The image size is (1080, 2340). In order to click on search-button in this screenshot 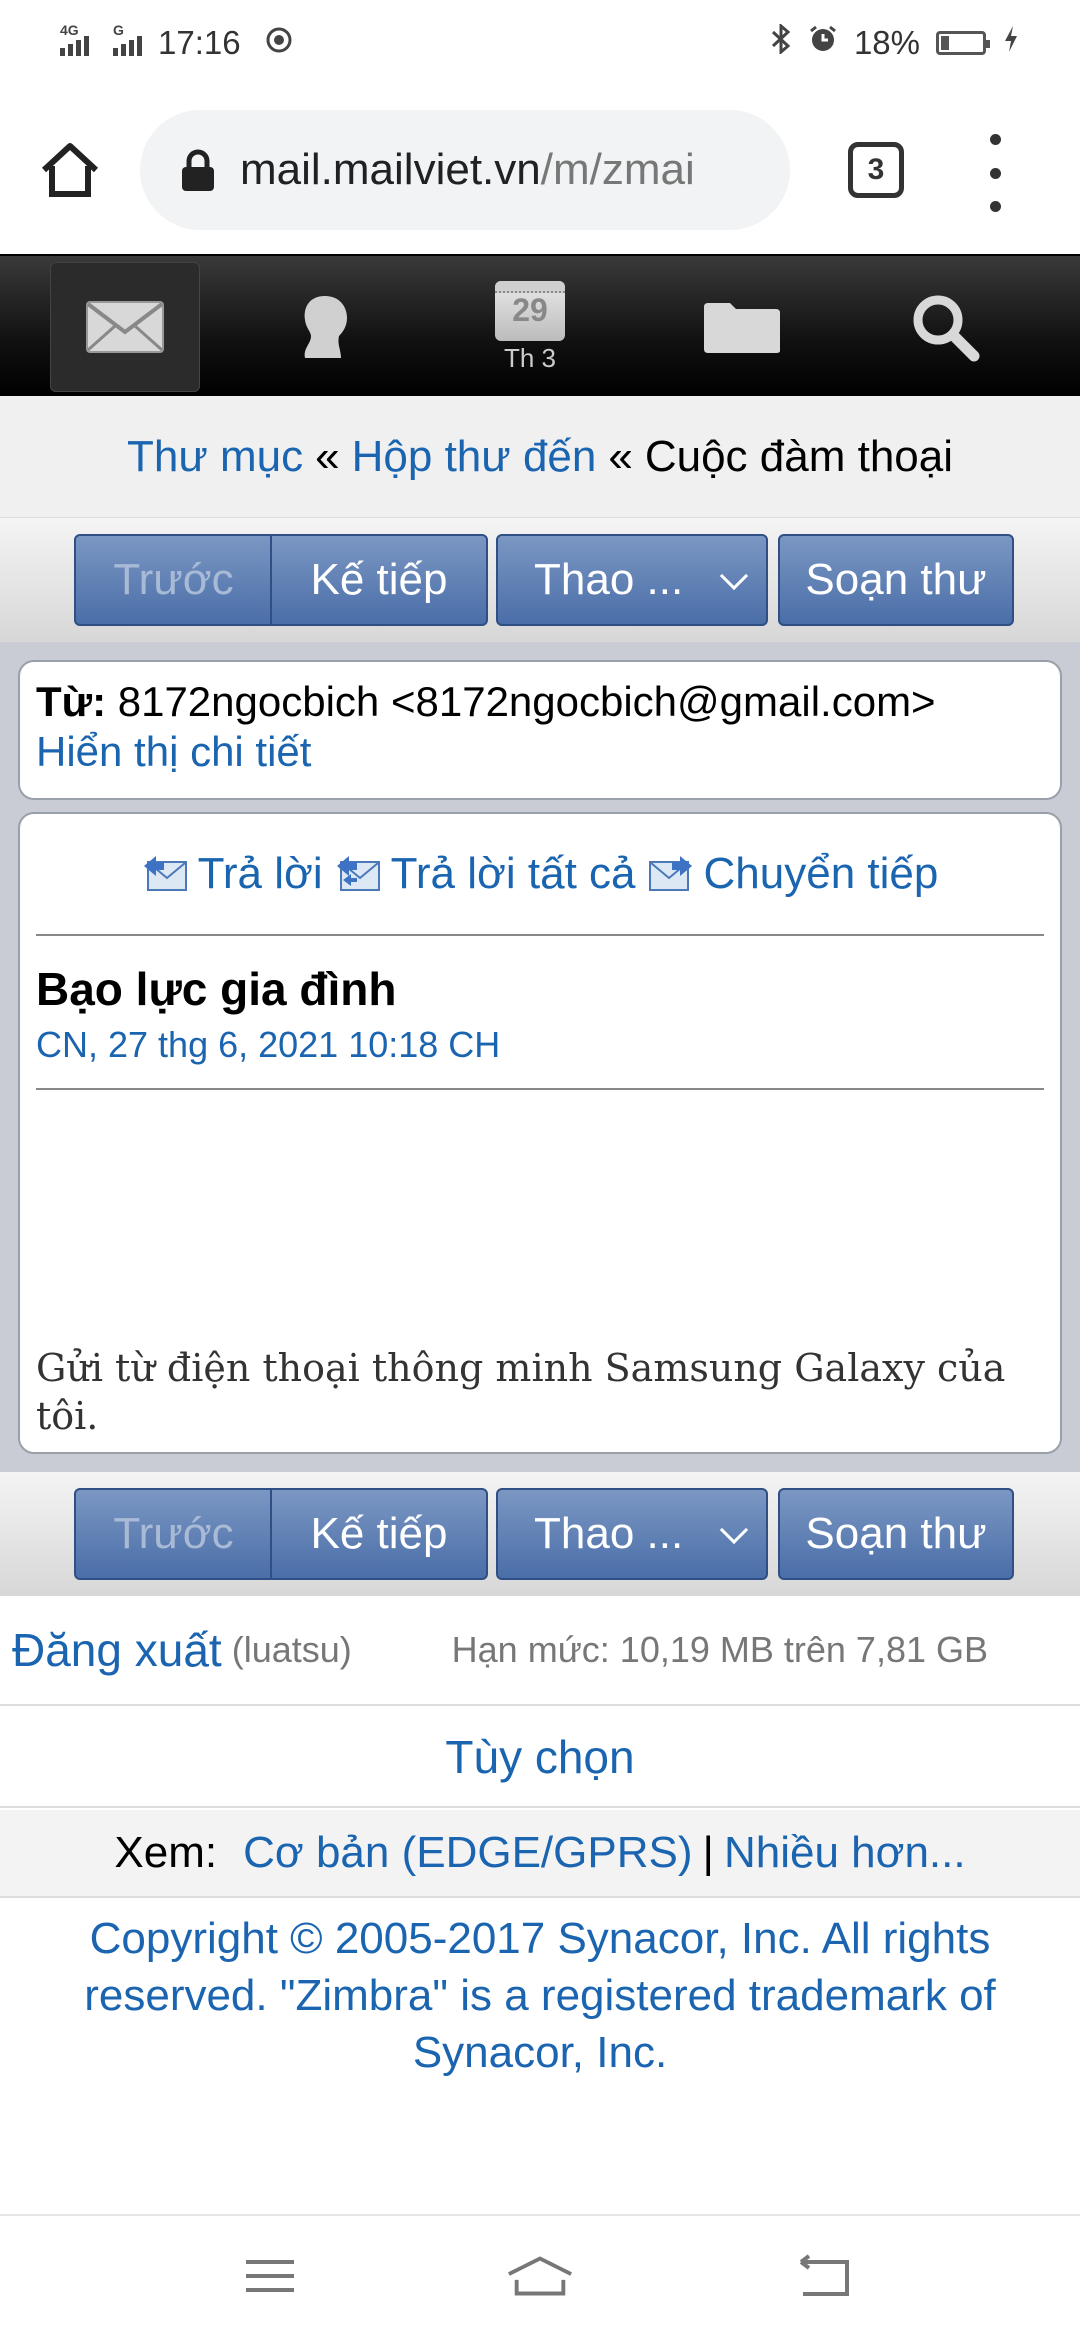, I will do `click(945, 327)`.